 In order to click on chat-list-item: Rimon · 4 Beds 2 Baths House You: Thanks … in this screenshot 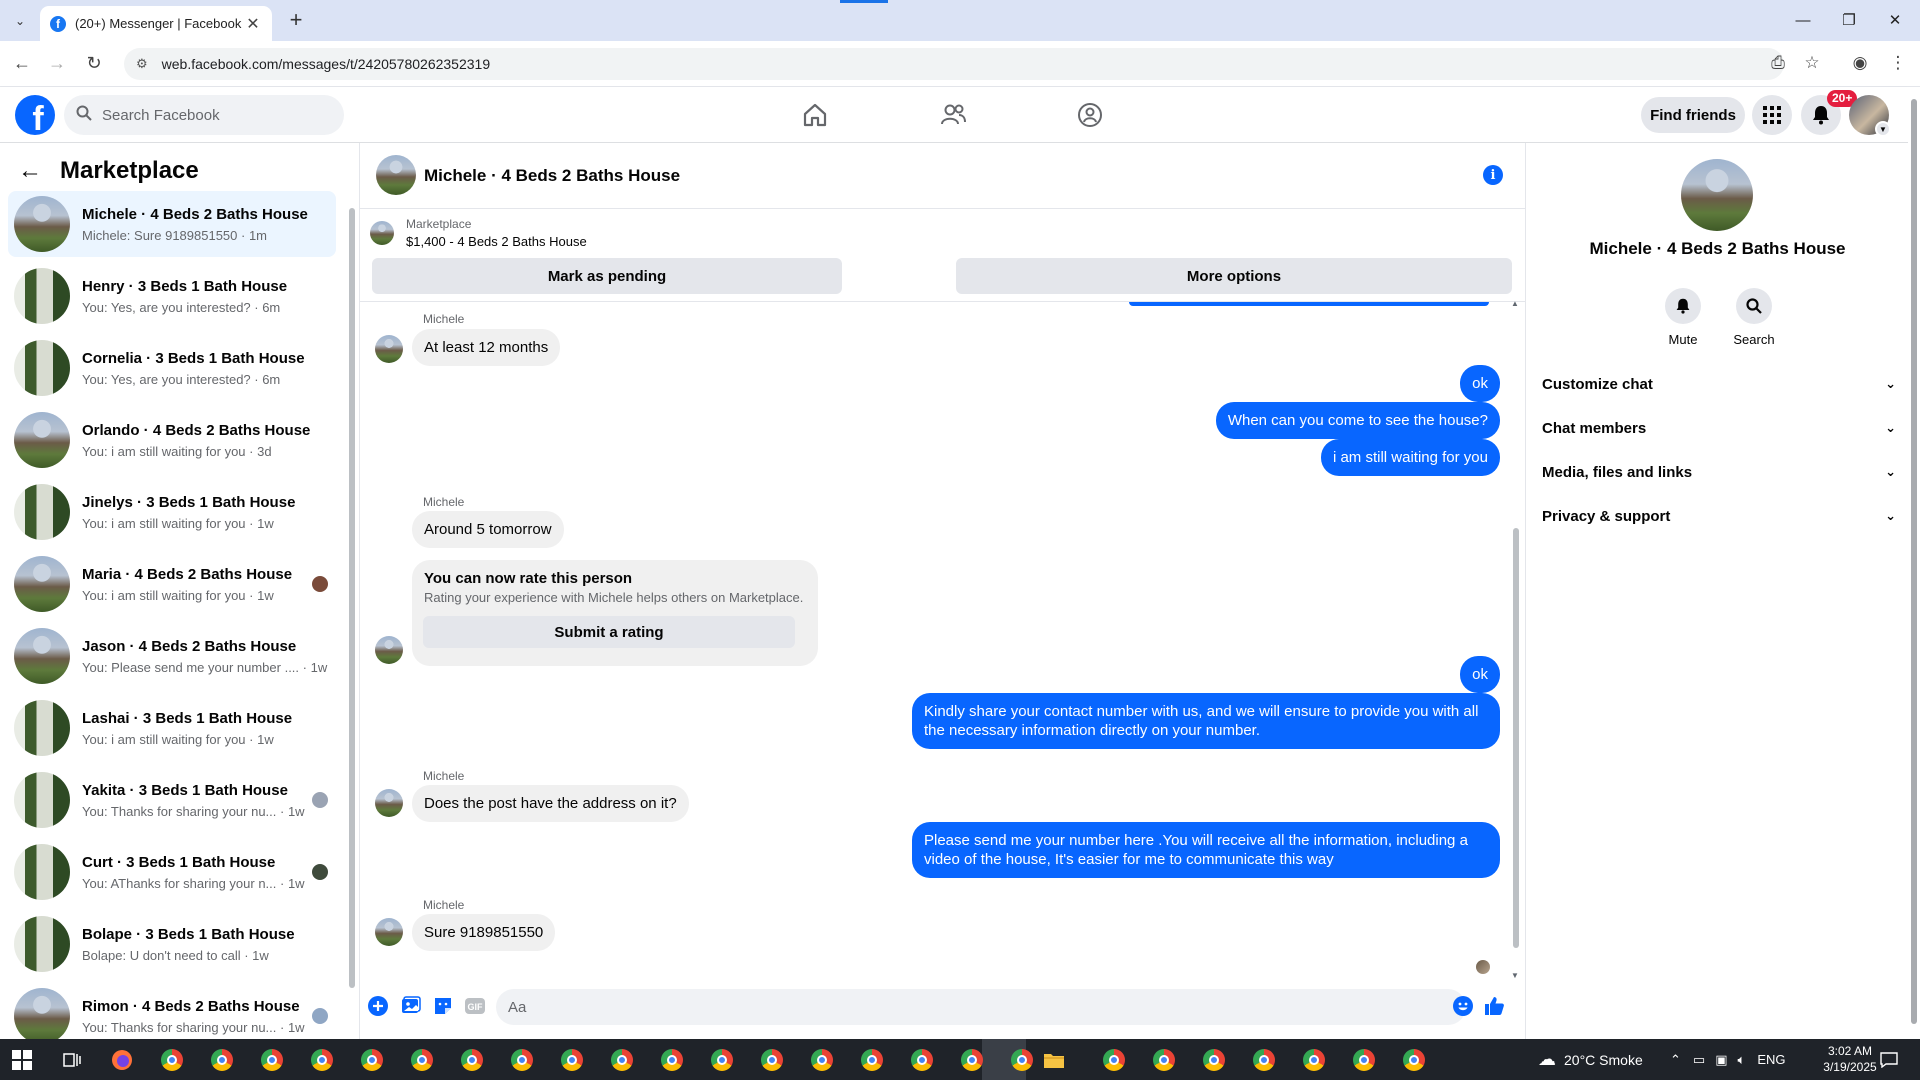, I will do `click(172, 1011)`.